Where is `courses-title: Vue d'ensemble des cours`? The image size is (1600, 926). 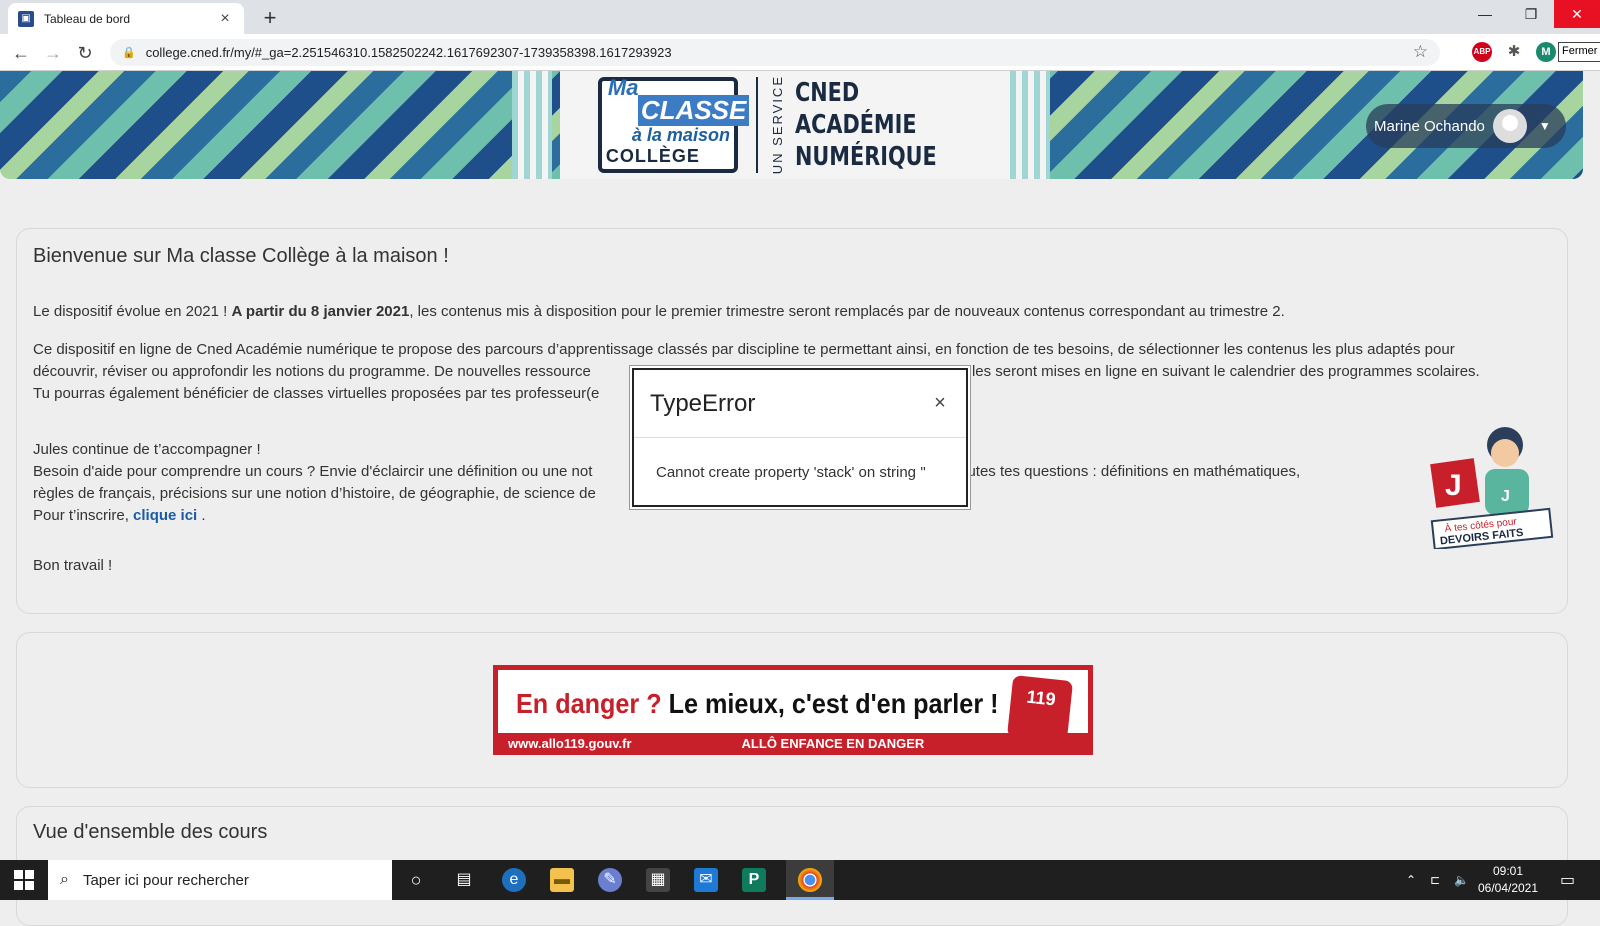
courses-title: Vue d'ensemble des cours is located at coordinates (150, 832).